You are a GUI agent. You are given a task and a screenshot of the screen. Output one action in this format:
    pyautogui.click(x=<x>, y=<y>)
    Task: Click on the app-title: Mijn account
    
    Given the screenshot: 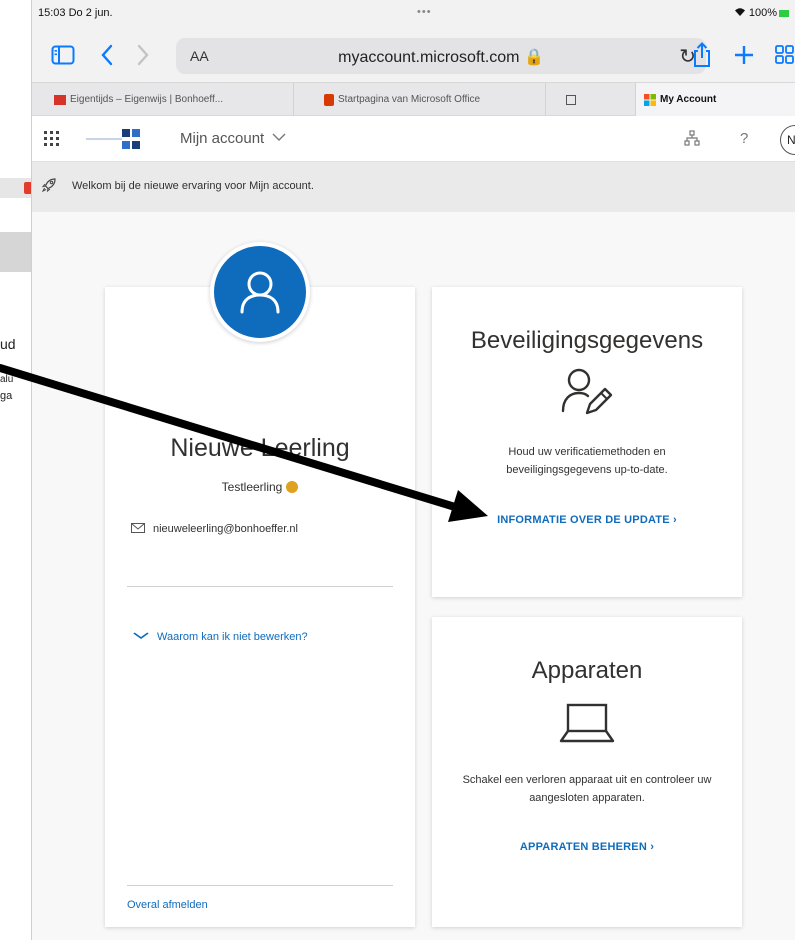 What is the action you would take?
    pyautogui.click(x=222, y=138)
    